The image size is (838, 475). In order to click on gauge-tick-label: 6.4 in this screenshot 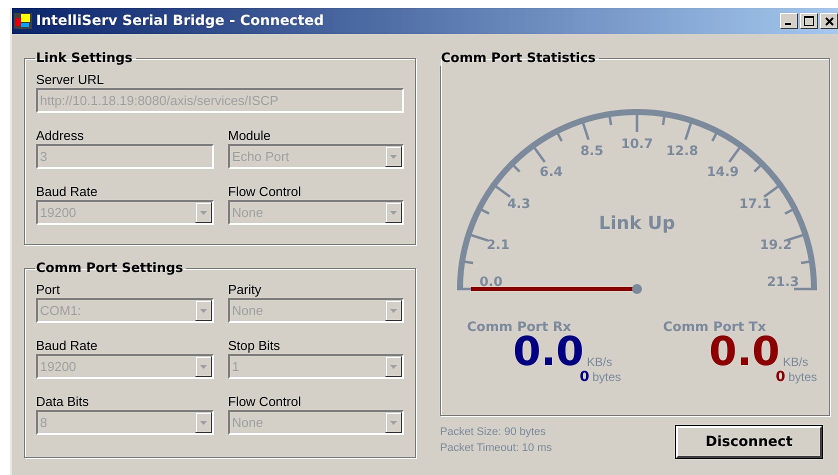, I will do `click(551, 172)`.